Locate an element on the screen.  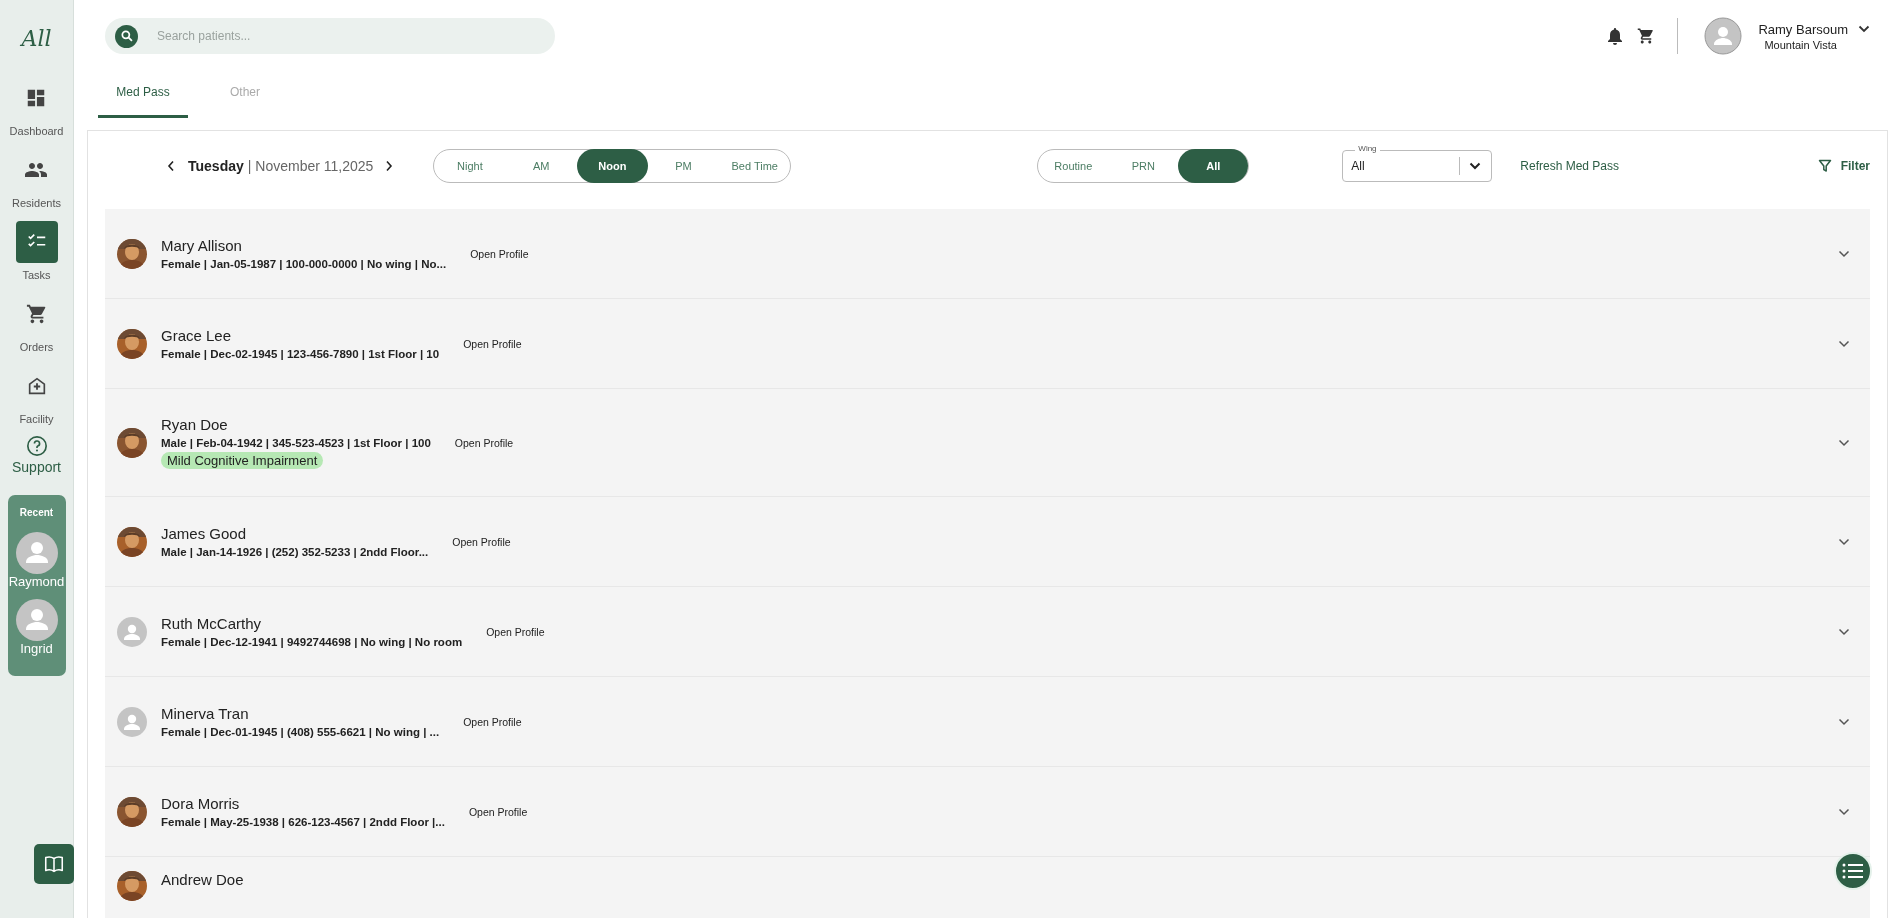
nav-label: Facility is located at coordinates (36, 419).